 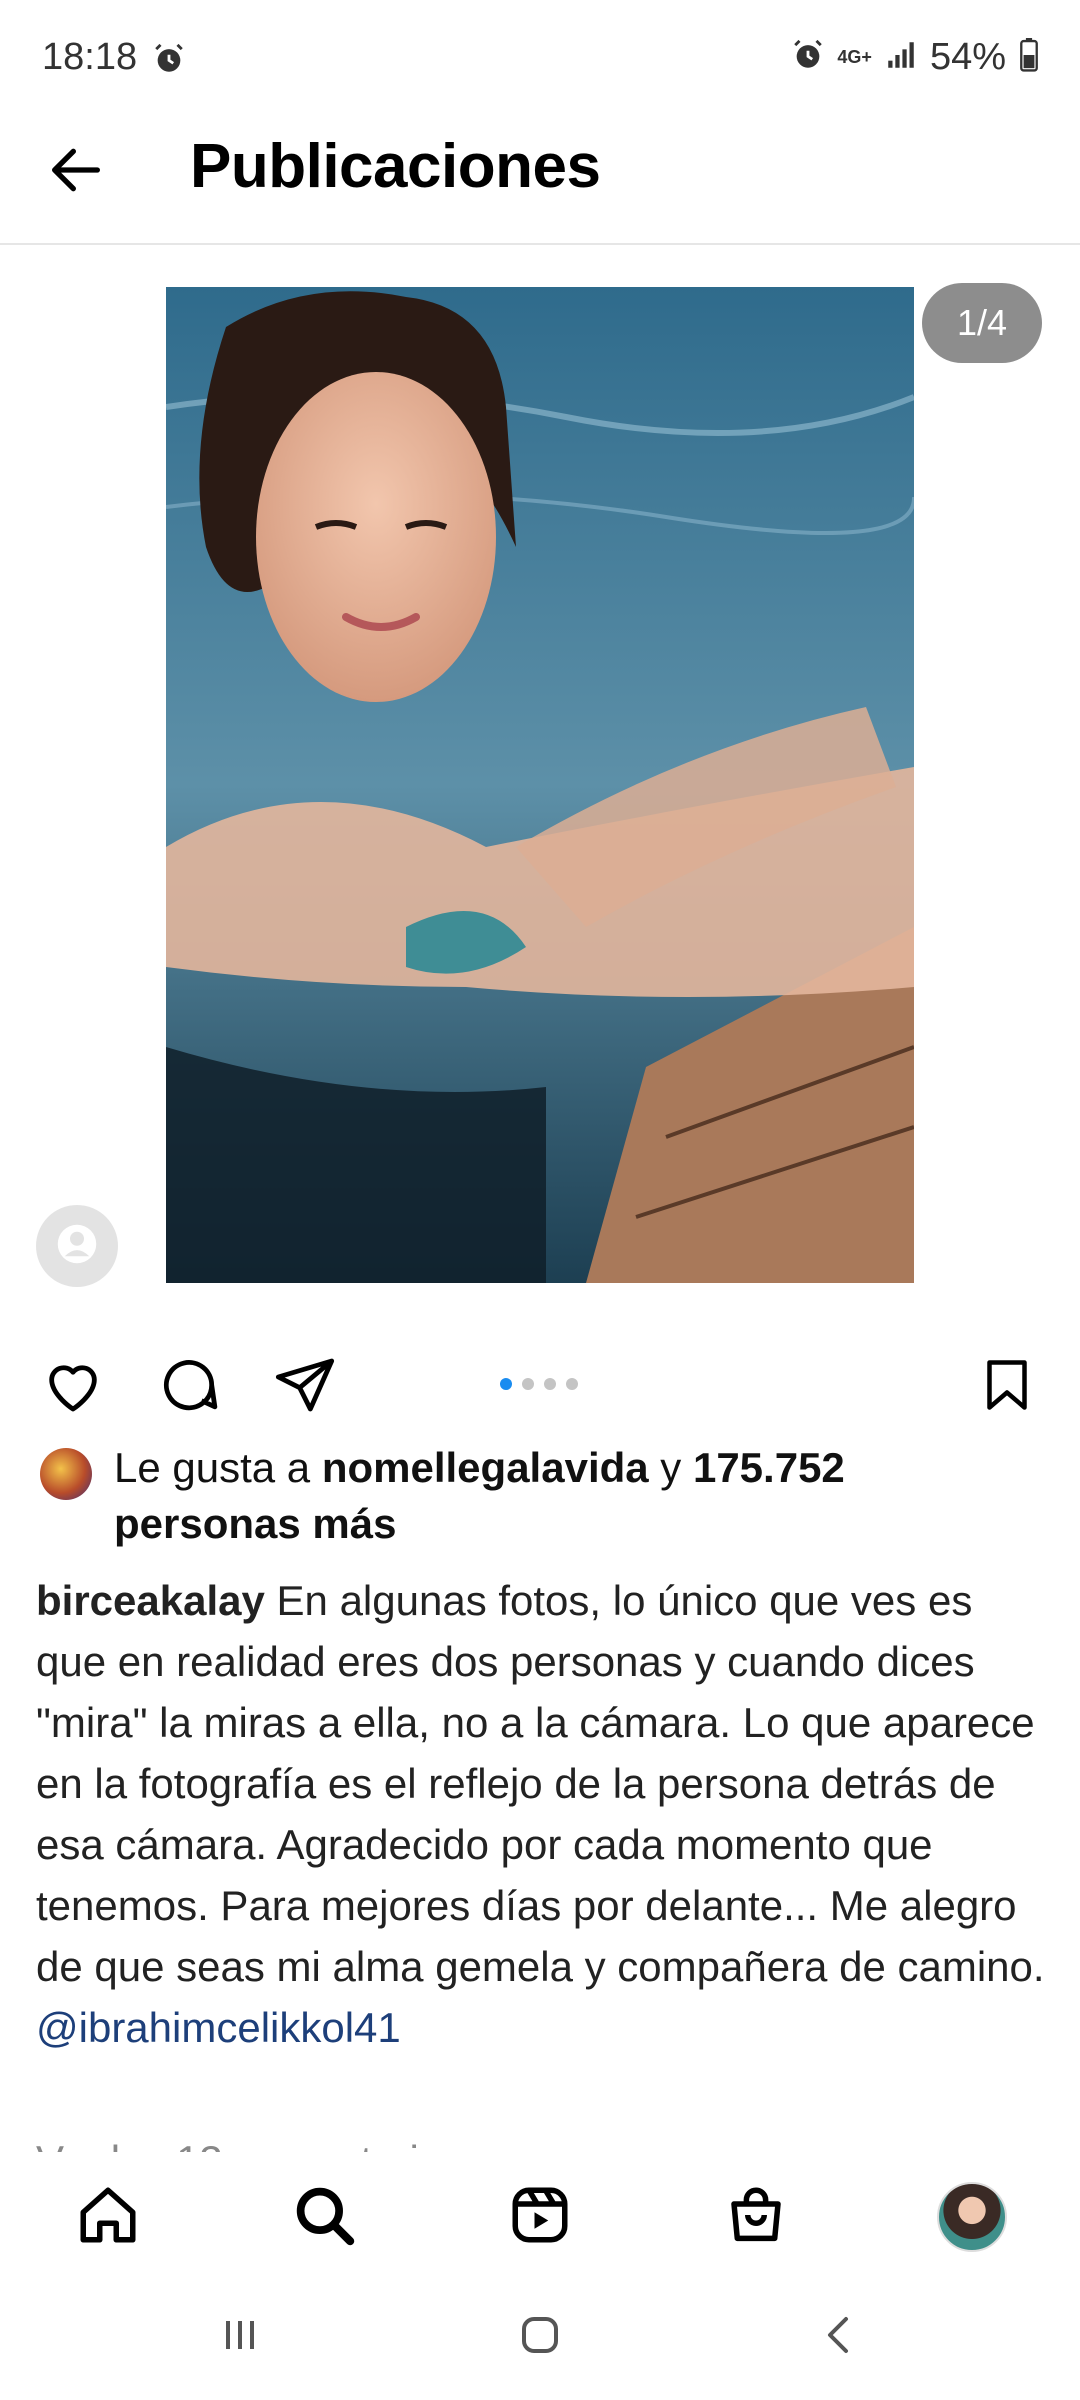 I want to click on reels-icon, so click(x=540, y=2217).